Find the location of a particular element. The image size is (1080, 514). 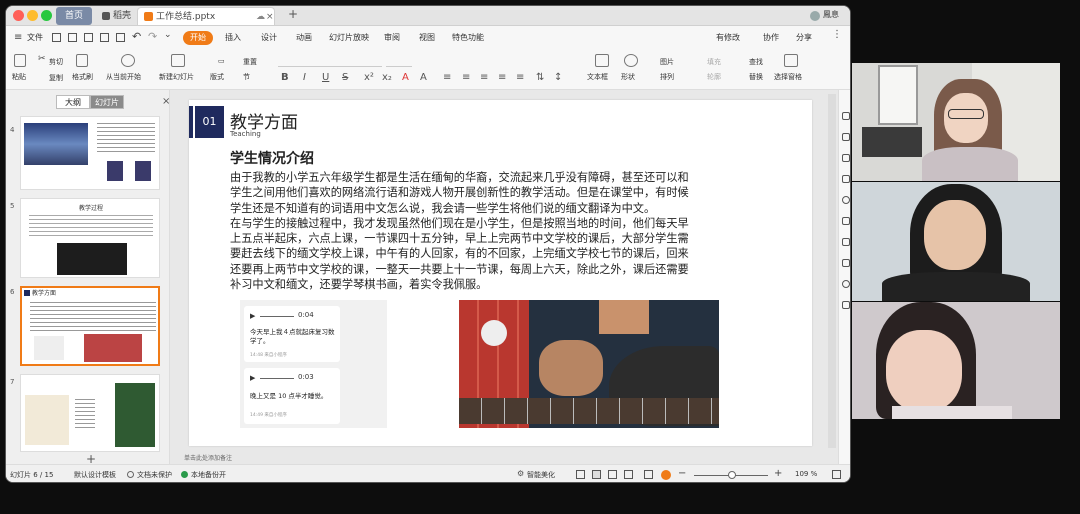

notes-toggle-icon is located at coordinates (580, 474).